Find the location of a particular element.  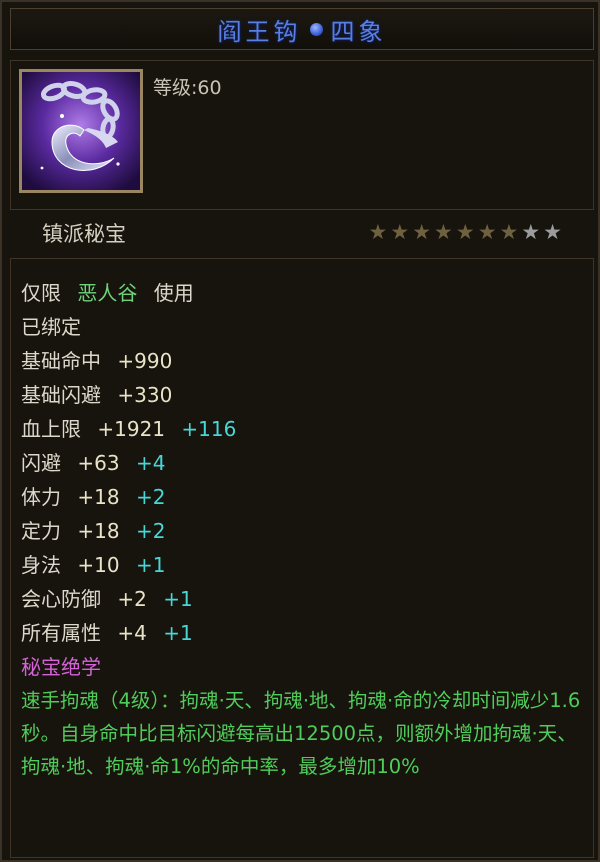

stat-row: 身法 +10 +1 is located at coordinates (93, 563).